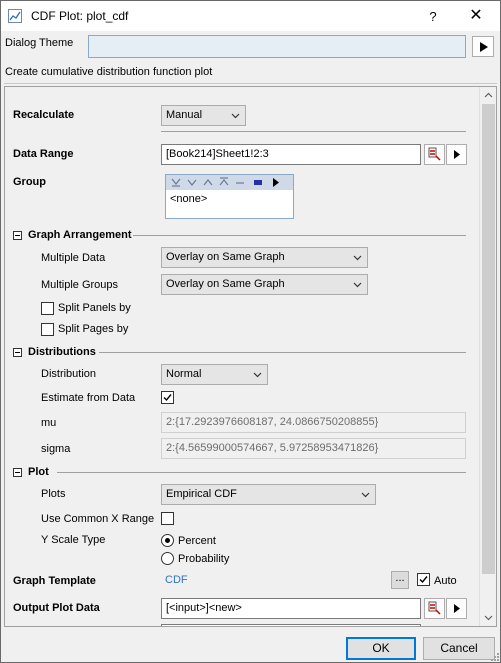  What do you see at coordinates (476, 16) in the screenshot?
I see `close-button: ✕` at bounding box center [476, 16].